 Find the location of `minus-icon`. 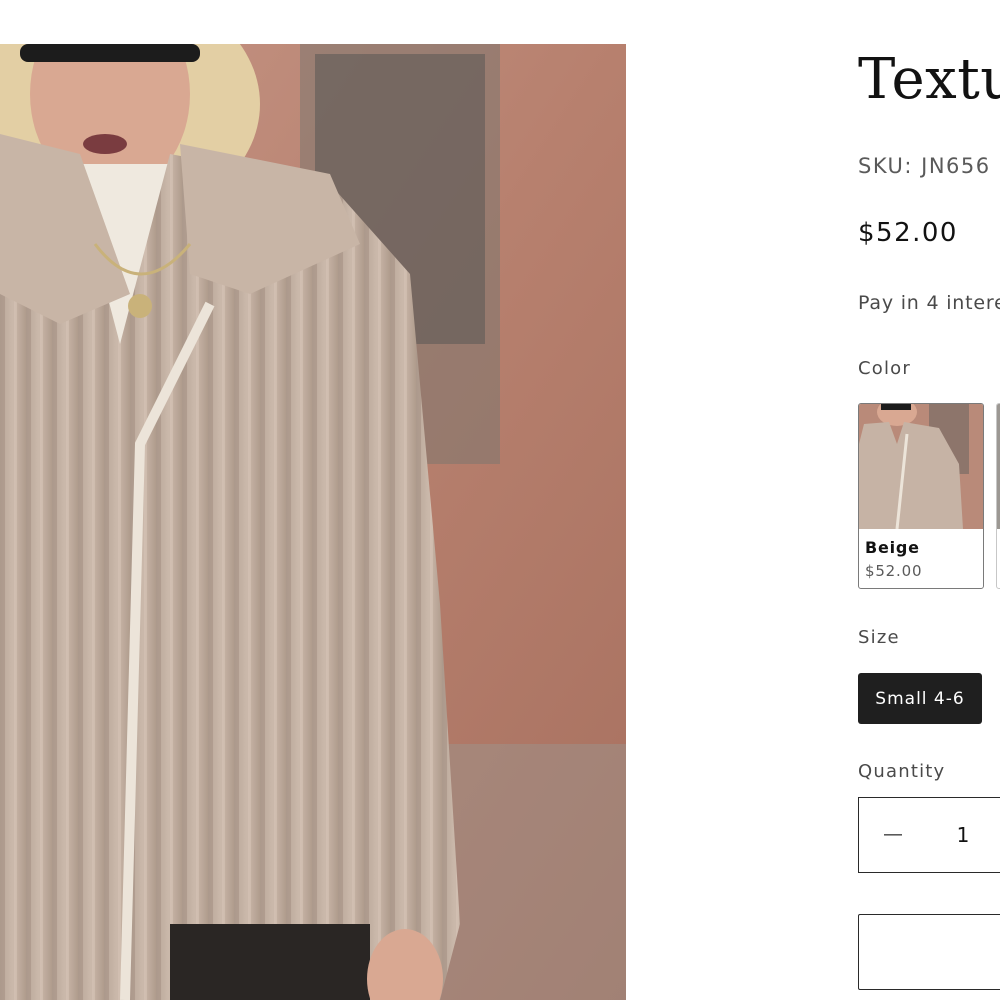

minus-icon is located at coordinates (893, 835).